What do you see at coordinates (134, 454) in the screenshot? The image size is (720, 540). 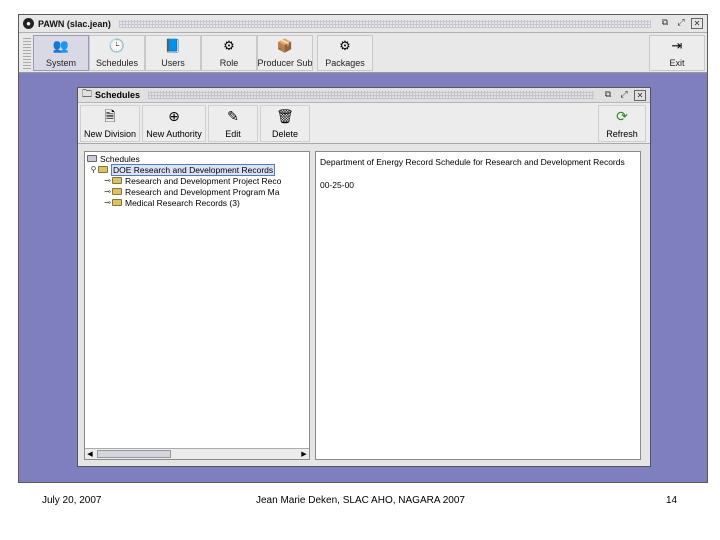 I see `scrollbar-thumb` at bounding box center [134, 454].